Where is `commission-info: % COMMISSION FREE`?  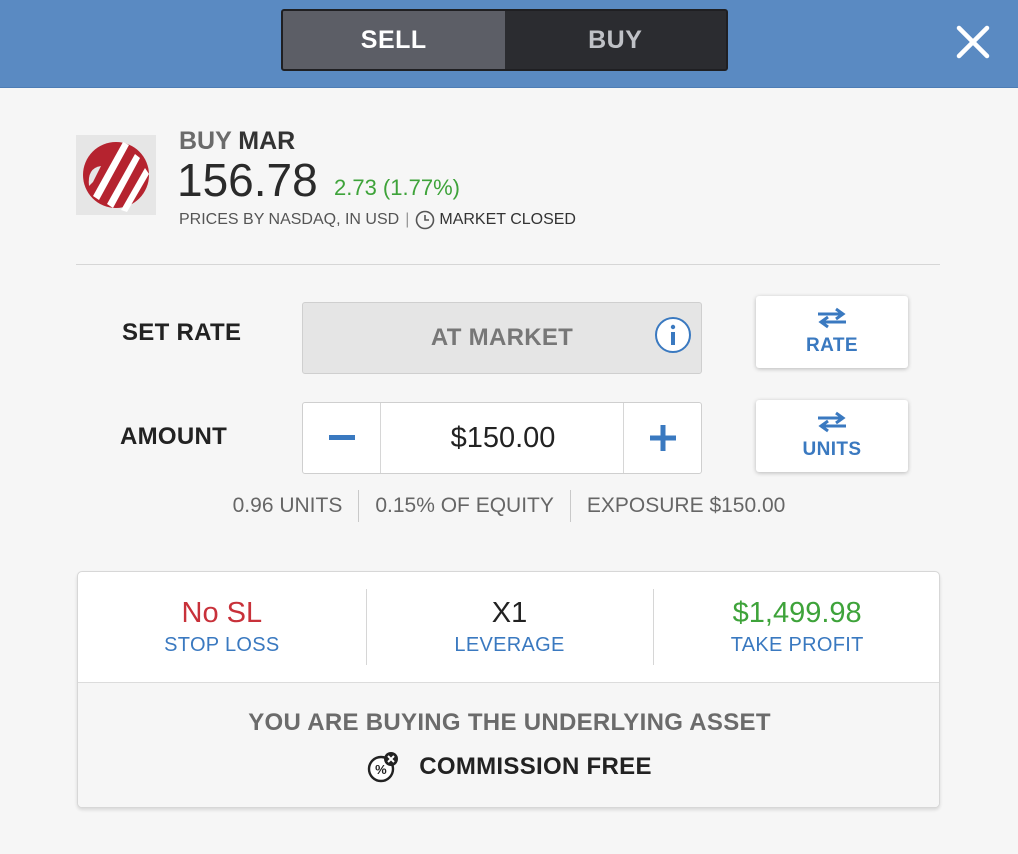 commission-info: % COMMISSION FREE is located at coordinates (508, 767).